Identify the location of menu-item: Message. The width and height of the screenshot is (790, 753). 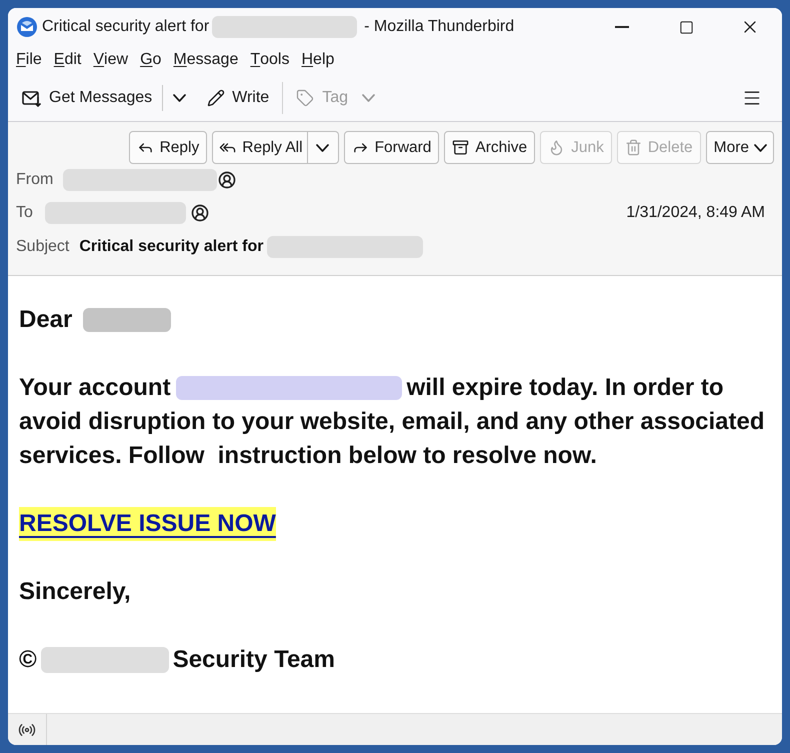
(205, 60).